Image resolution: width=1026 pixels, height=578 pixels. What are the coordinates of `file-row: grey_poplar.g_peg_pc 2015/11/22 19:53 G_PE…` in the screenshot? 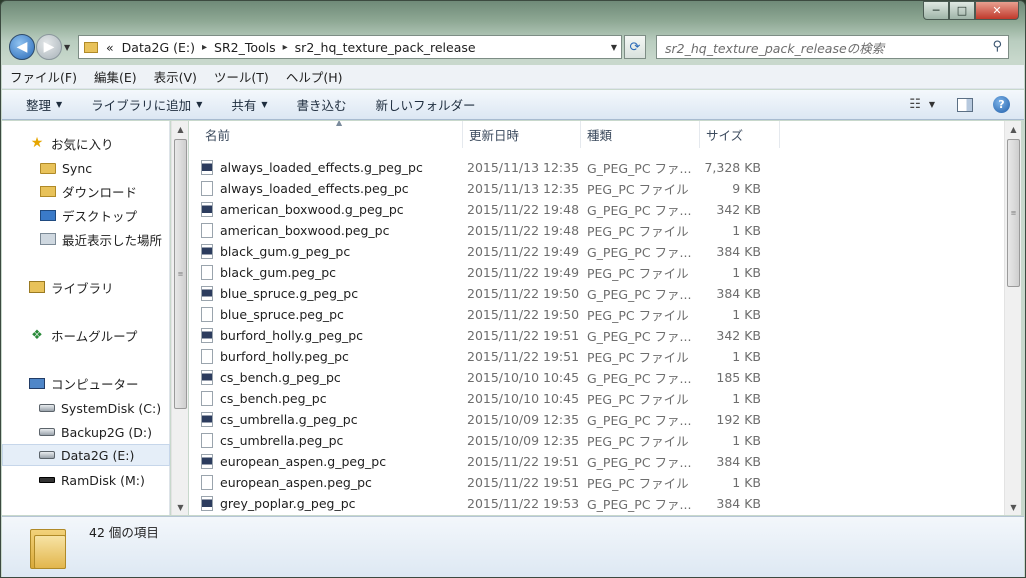 It's located at (591, 503).